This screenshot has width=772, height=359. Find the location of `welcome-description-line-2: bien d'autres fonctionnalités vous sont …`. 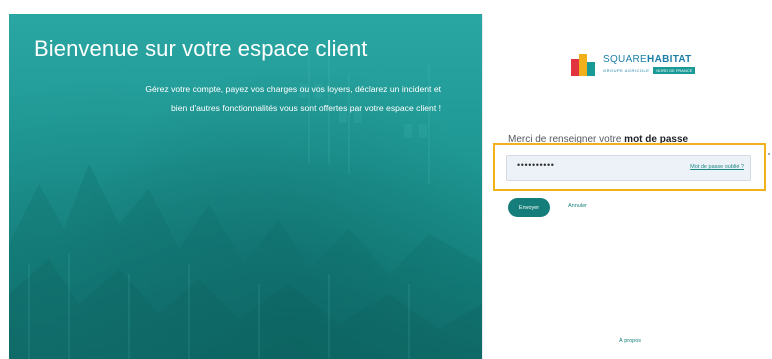

welcome-description-line-2: bien d'autres fonctionnalités vous sont … is located at coordinates (306, 108).